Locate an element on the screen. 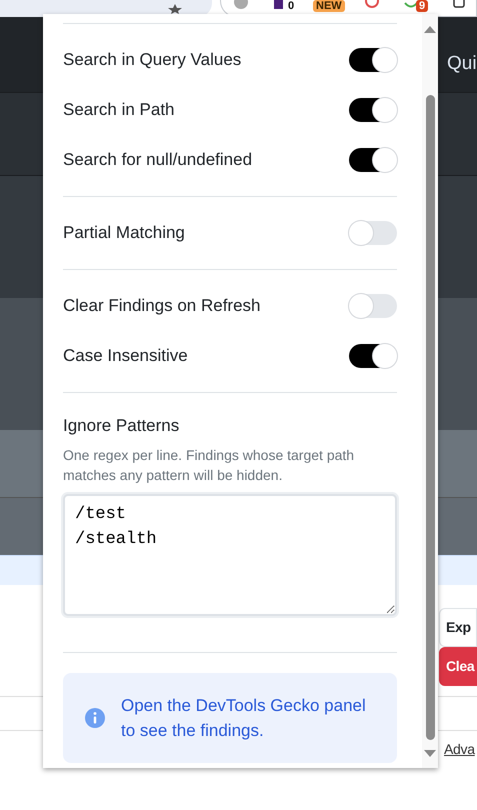 The image size is (477, 810). extension-badge: NEW is located at coordinates (329, 6).